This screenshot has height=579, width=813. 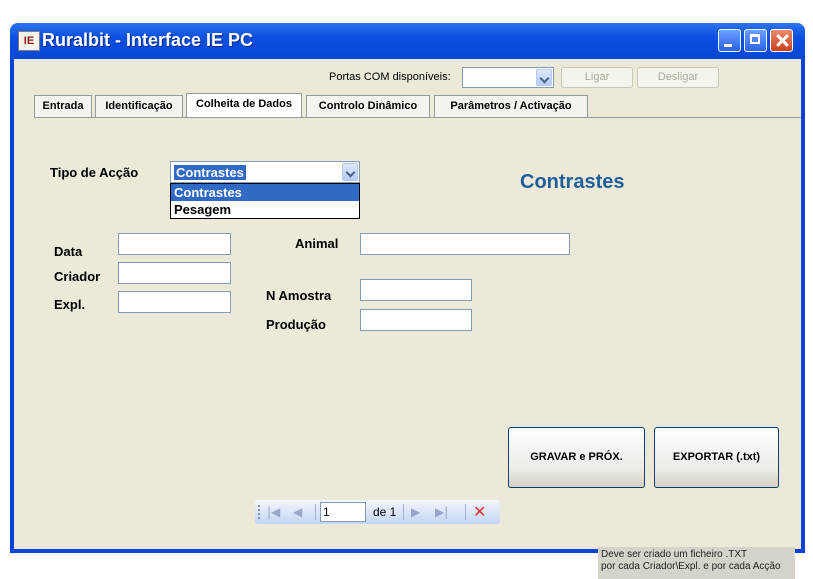 I want to click on save-next-button: GRAVAR e PRÓX., so click(x=576, y=457).